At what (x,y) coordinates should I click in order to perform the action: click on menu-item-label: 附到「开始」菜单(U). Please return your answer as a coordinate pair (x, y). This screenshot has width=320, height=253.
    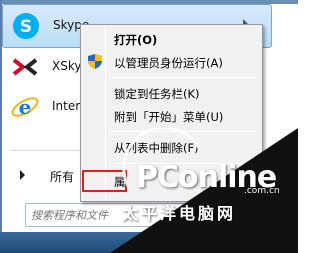
    Looking at the image, I should click on (169, 117).